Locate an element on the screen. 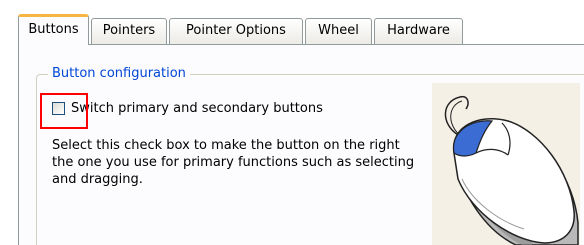  button-configuration-title: Button configuration is located at coordinates (119, 74).